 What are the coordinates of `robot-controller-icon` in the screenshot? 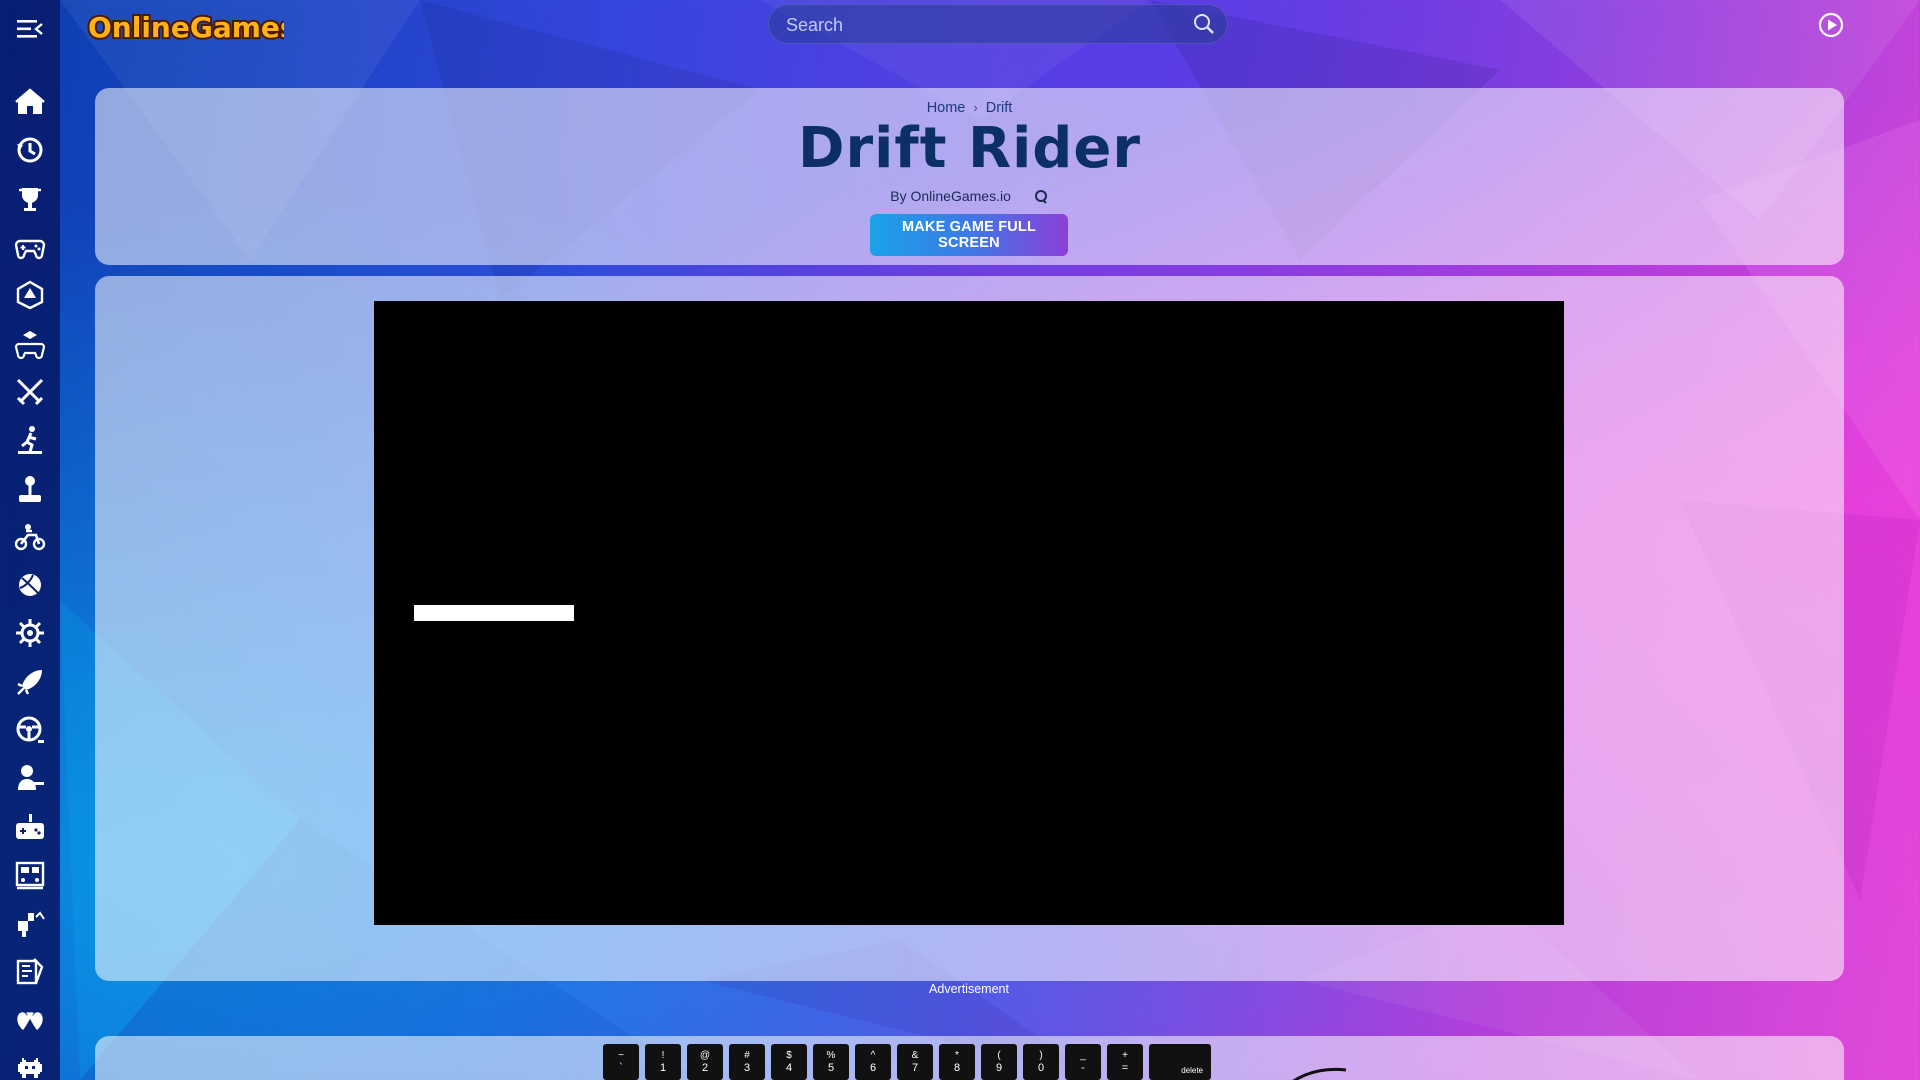 It's located at (30, 826).